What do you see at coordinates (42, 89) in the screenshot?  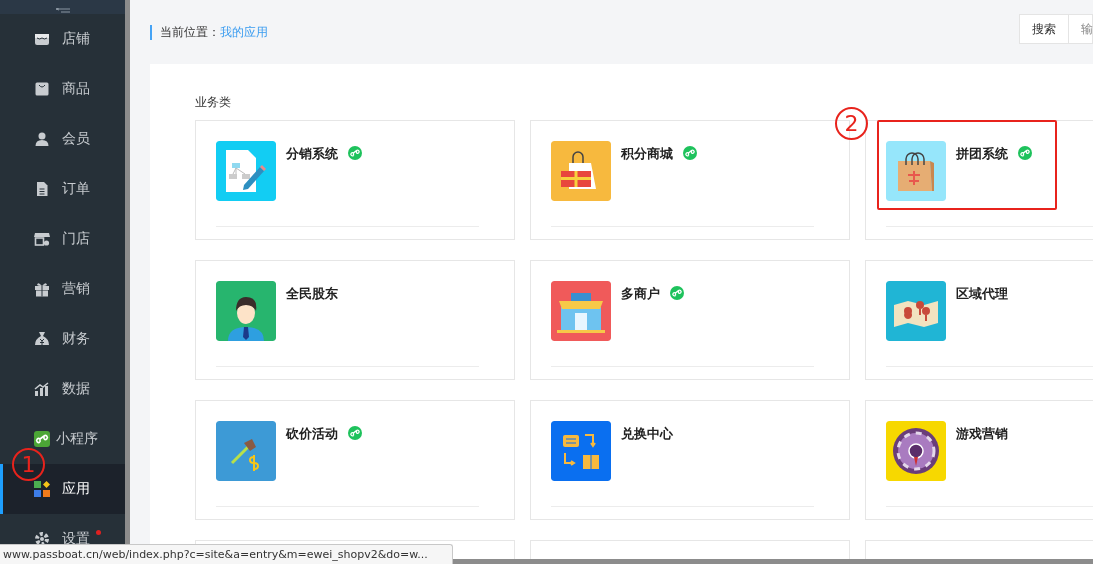 I see `bag-icon` at bounding box center [42, 89].